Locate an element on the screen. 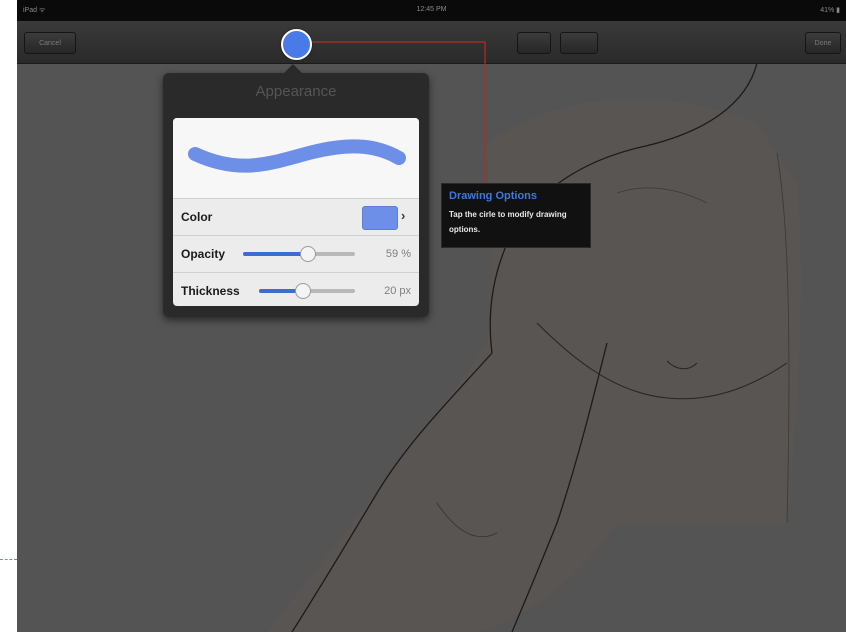 The height and width of the screenshot is (632, 846). thickness-slider is located at coordinates (307, 291).